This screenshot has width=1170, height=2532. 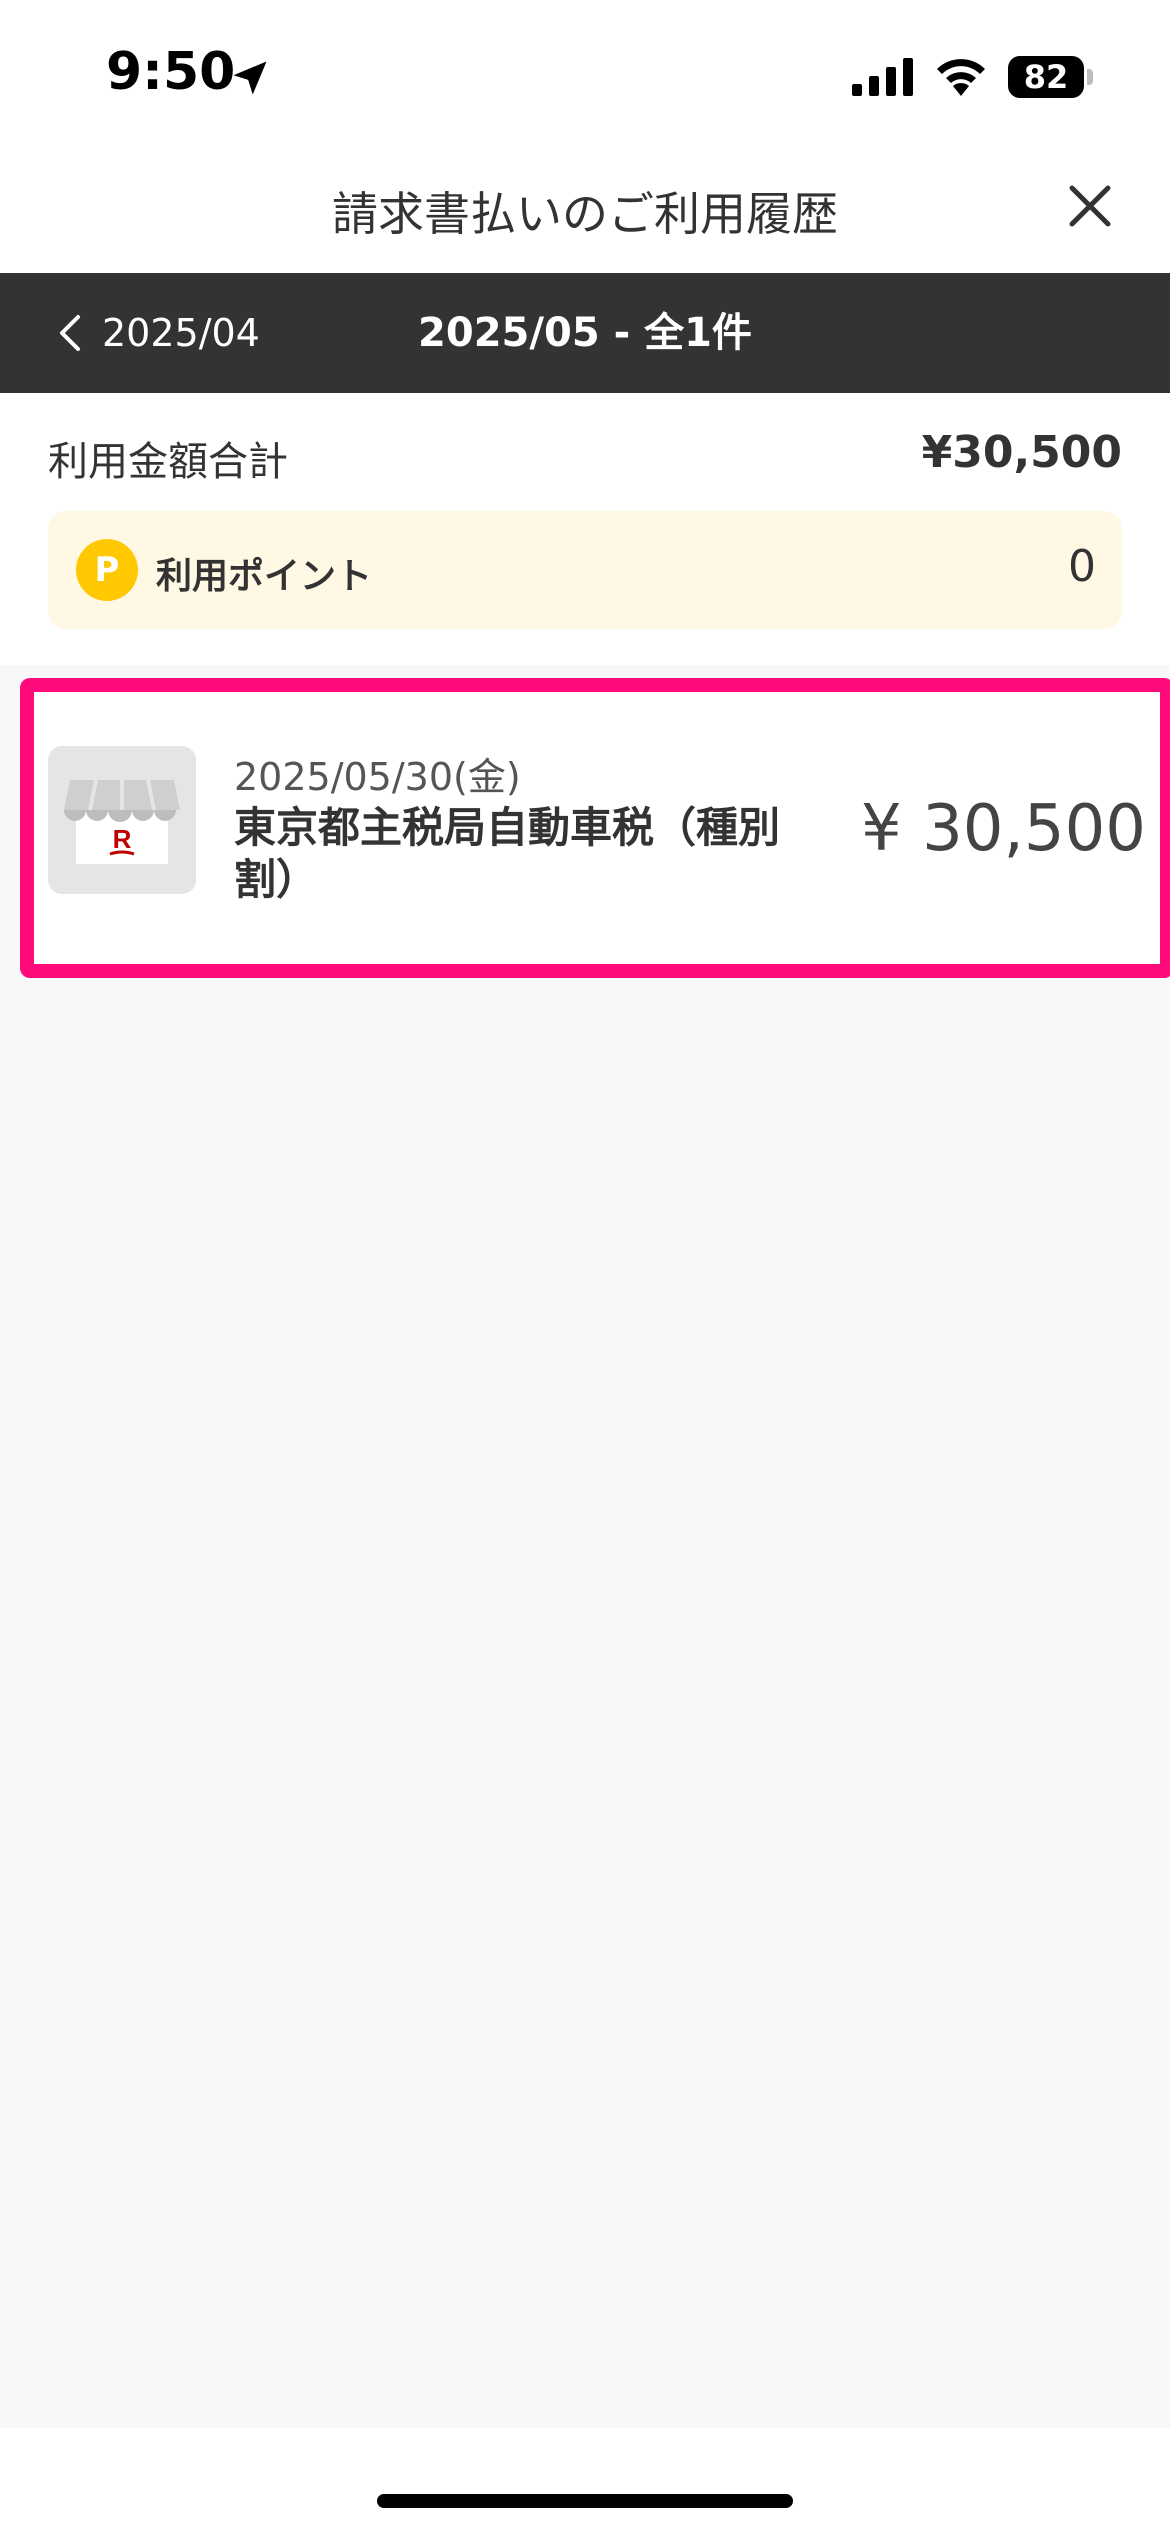 I want to click on prev-month-label: 2025/04, so click(x=181, y=333).